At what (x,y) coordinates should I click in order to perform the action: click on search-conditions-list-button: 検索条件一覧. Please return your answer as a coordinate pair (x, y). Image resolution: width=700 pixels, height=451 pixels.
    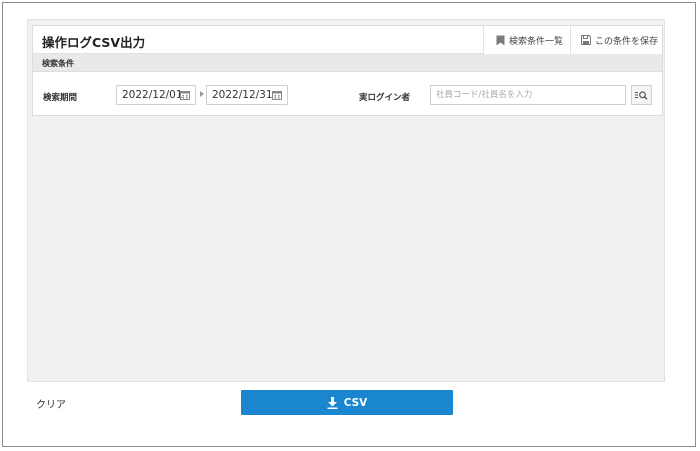
    Looking at the image, I should click on (526, 40).